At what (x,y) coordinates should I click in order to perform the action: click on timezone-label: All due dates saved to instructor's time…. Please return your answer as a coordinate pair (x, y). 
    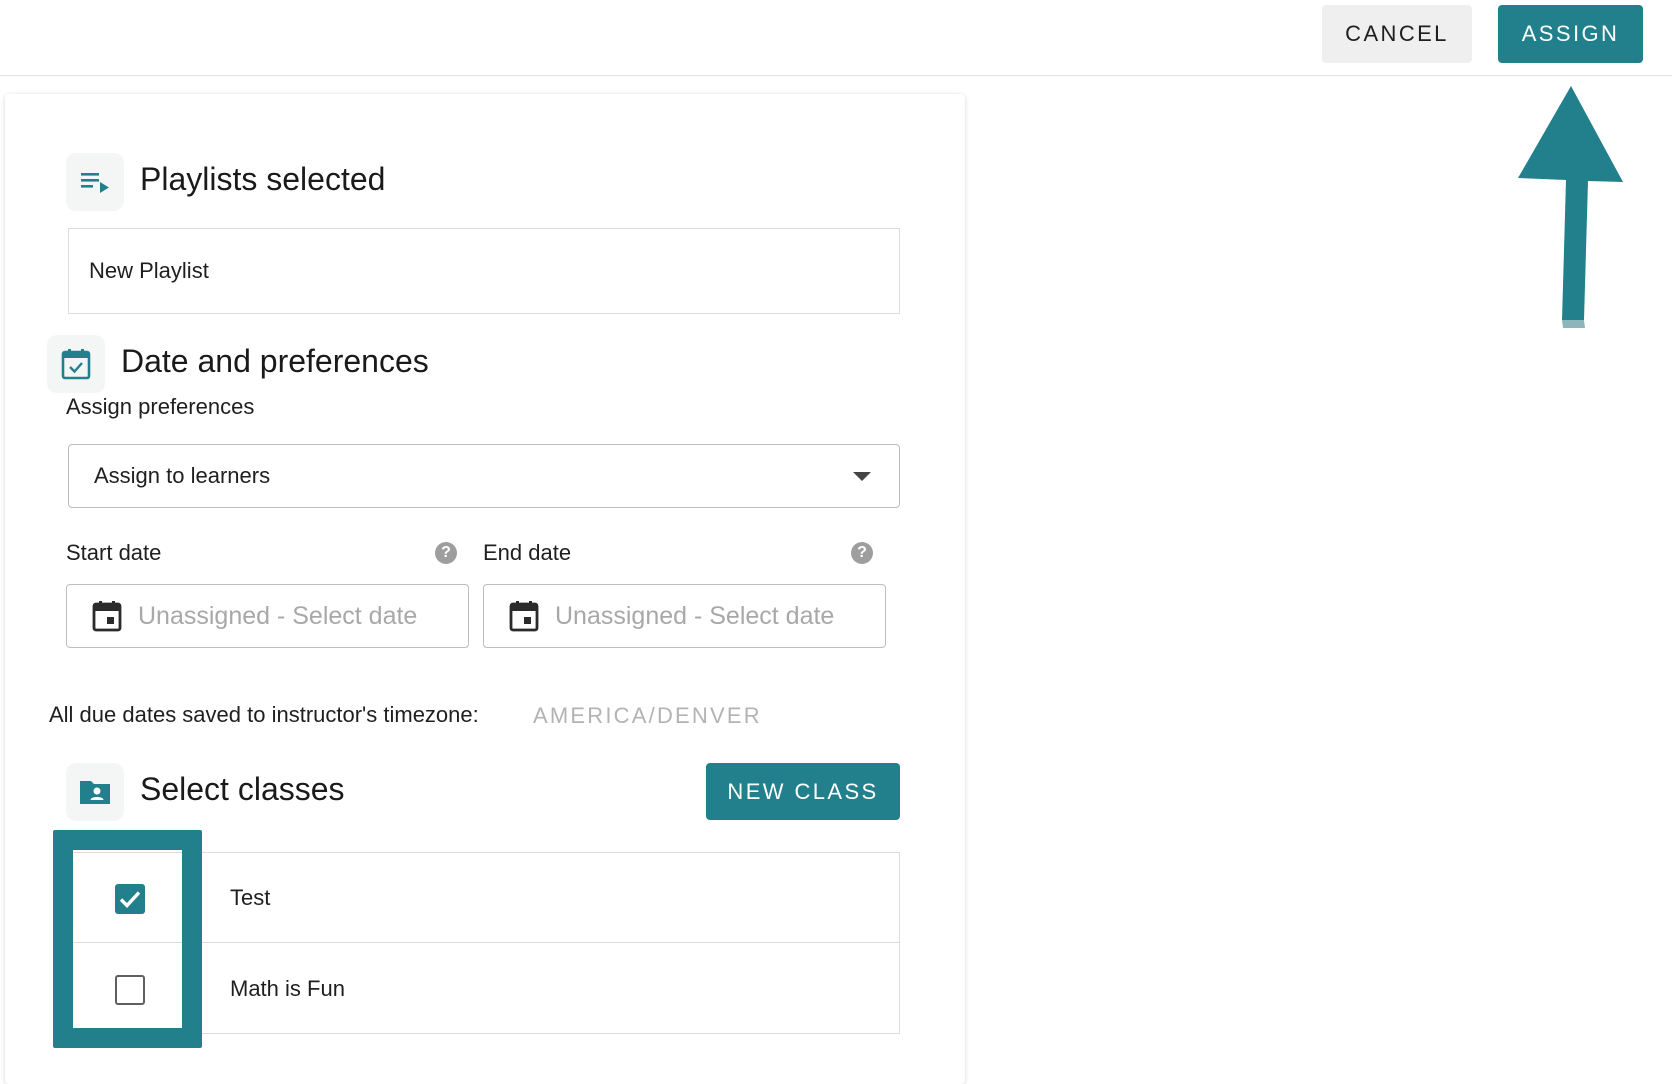
    Looking at the image, I should click on (264, 714).